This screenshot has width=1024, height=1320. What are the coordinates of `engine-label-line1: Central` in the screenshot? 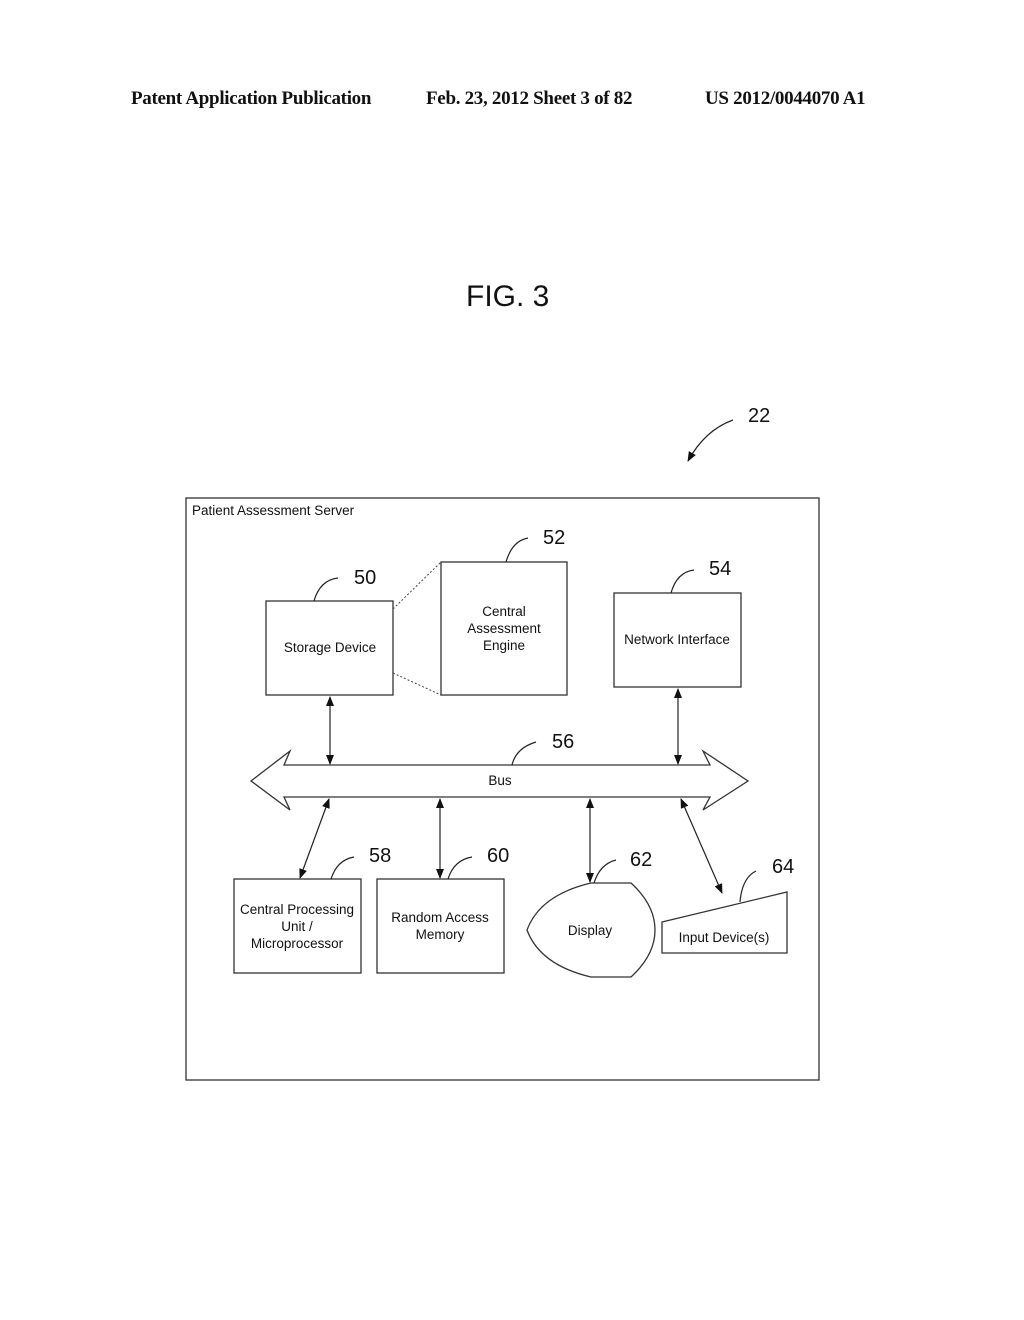 It's located at (504, 611).